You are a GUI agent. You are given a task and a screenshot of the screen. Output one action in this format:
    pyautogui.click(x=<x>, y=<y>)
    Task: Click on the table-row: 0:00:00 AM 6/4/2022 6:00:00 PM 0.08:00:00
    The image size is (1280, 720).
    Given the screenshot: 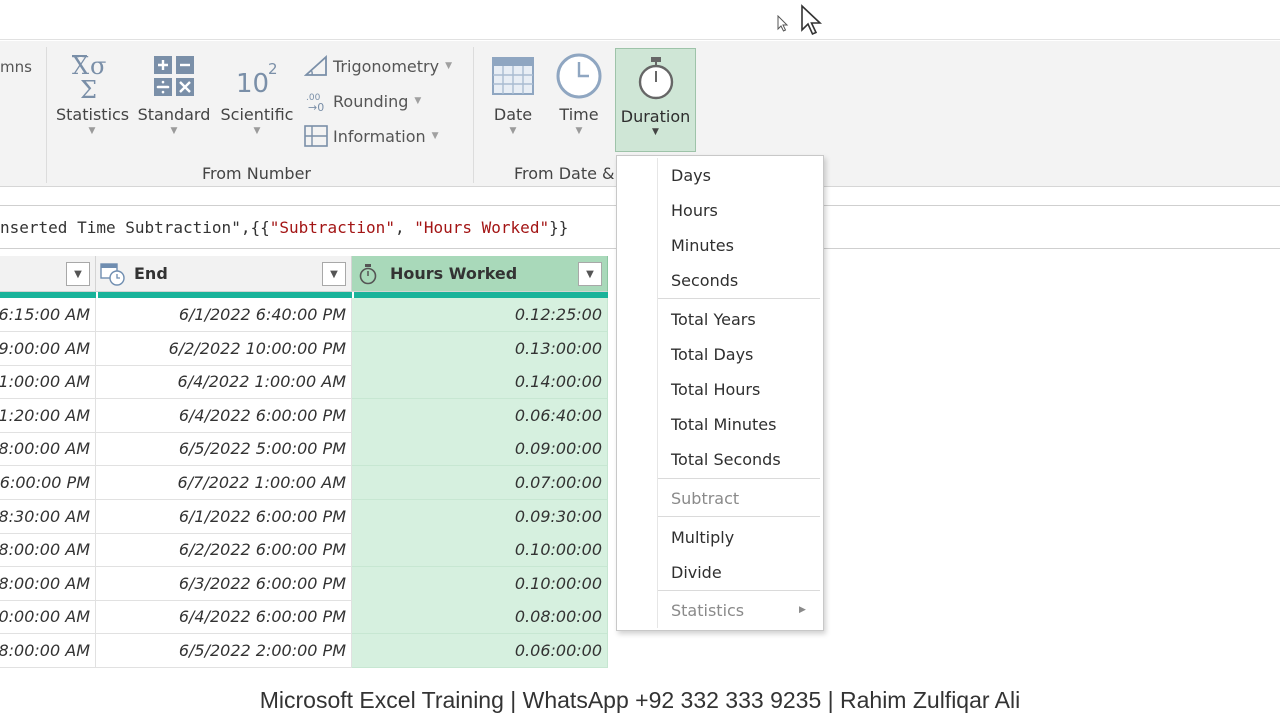 What is the action you would take?
    pyautogui.click(x=304, y=617)
    